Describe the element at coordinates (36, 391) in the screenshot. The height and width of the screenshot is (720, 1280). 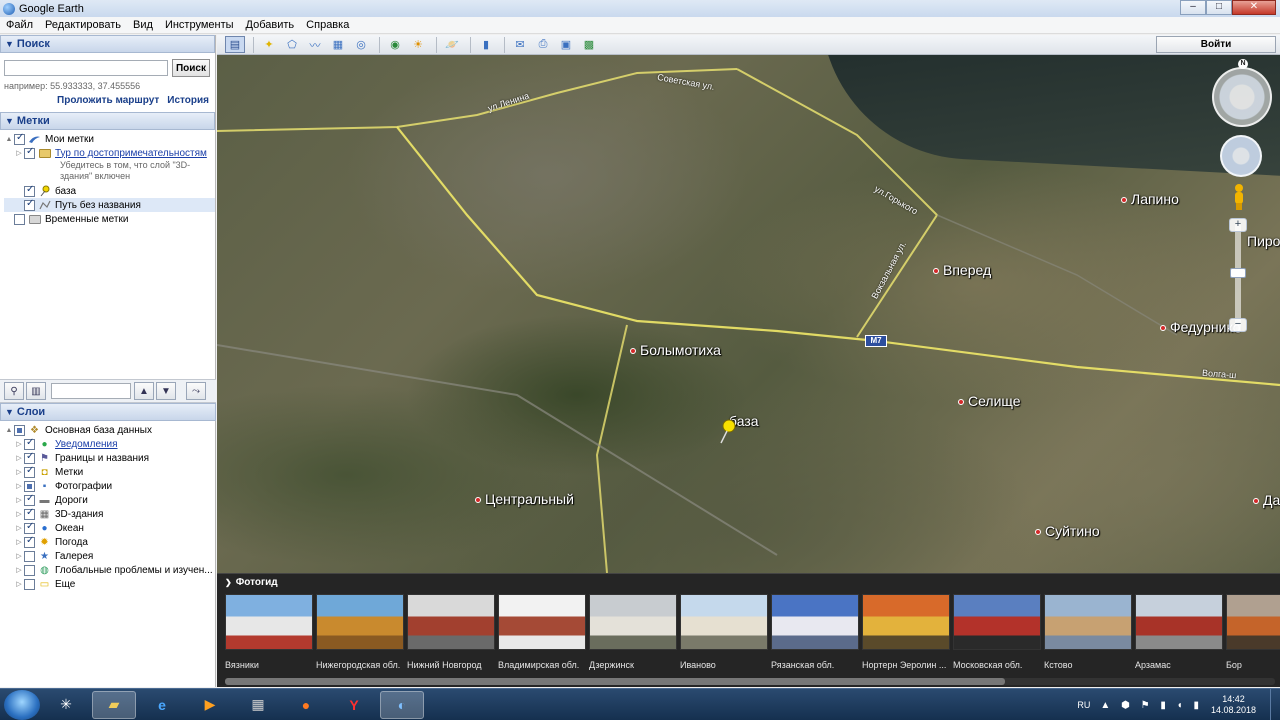
I see `toggle-view-button: ▥` at that location.